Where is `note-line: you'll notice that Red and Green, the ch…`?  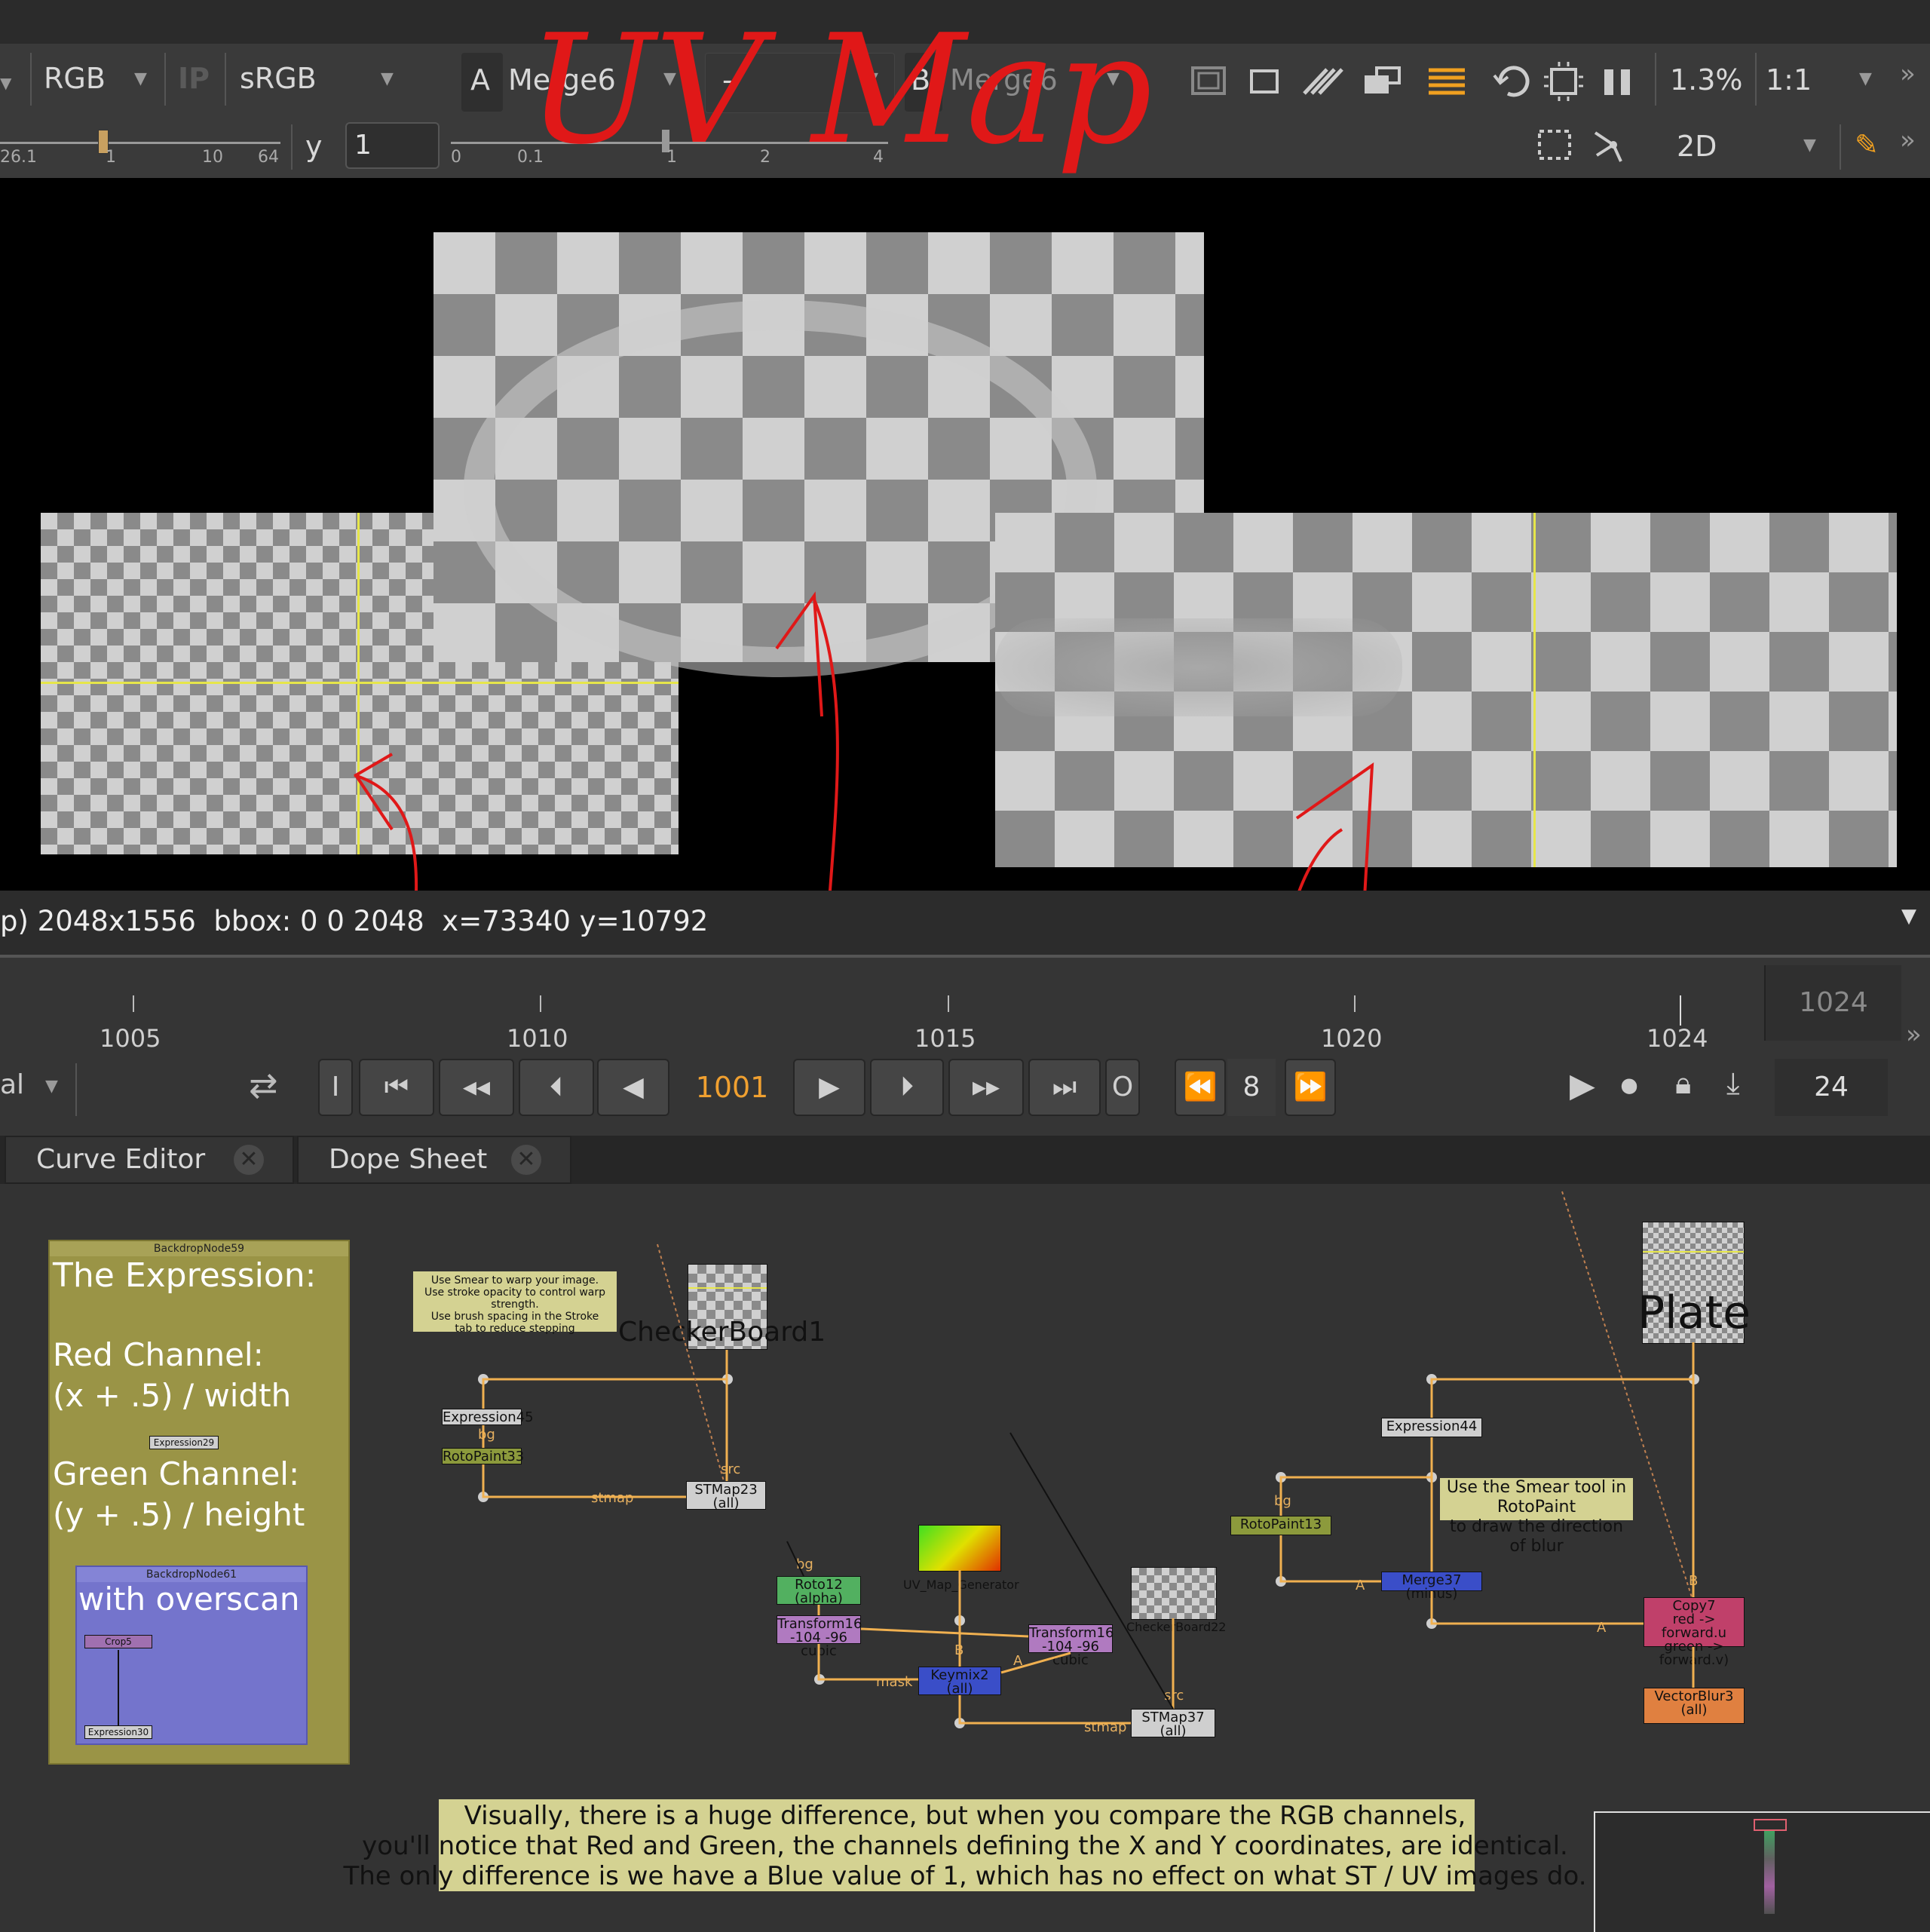
note-line: you'll notice that Red and Green, the ch… is located at coordinates (965, 1846).